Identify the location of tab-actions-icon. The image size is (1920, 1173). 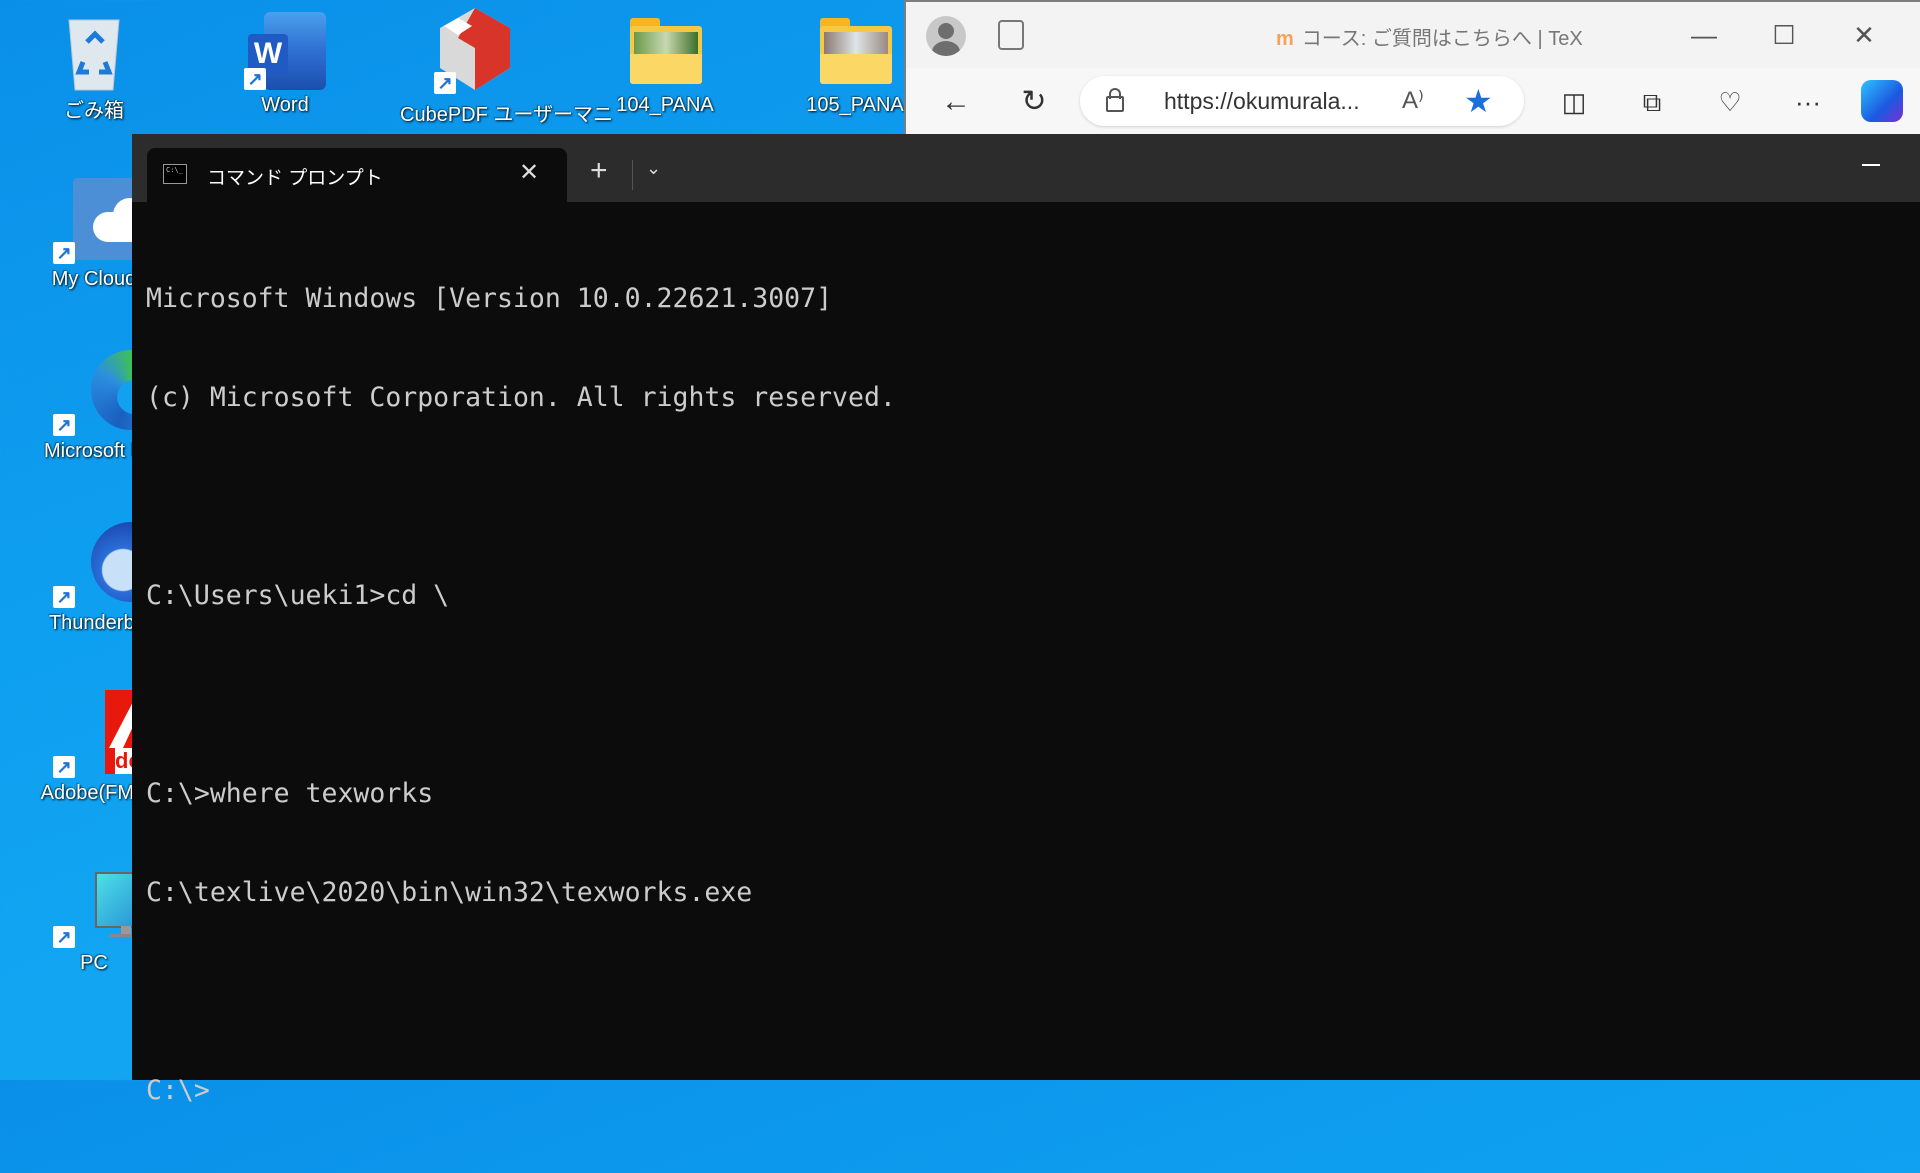
(1011, 35).